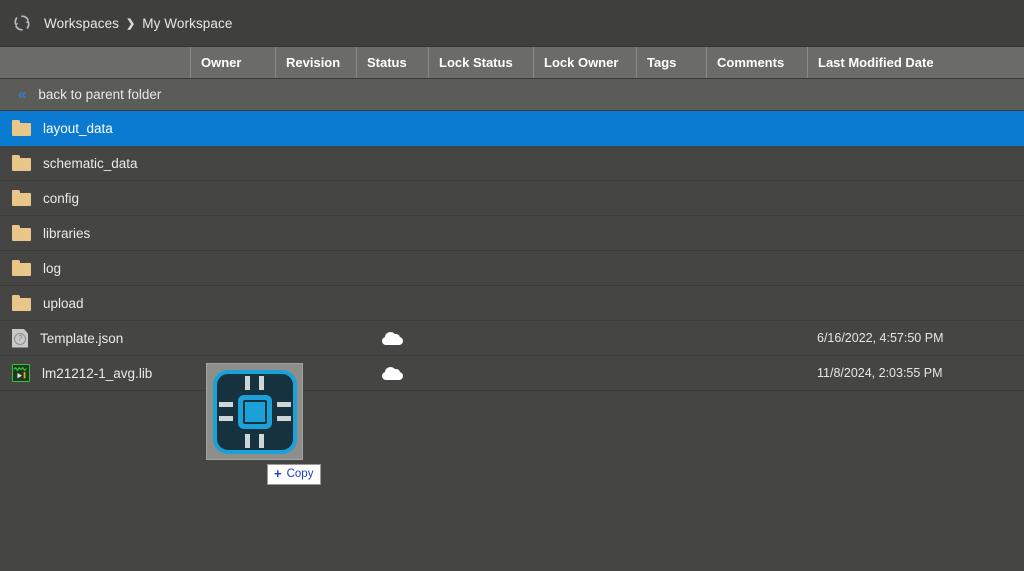 The height and width of the screenshot is (571, 1024). Describe the element at coordinates (95, 303) in the screenshot. I see `row-name-cell: upload` at that location.